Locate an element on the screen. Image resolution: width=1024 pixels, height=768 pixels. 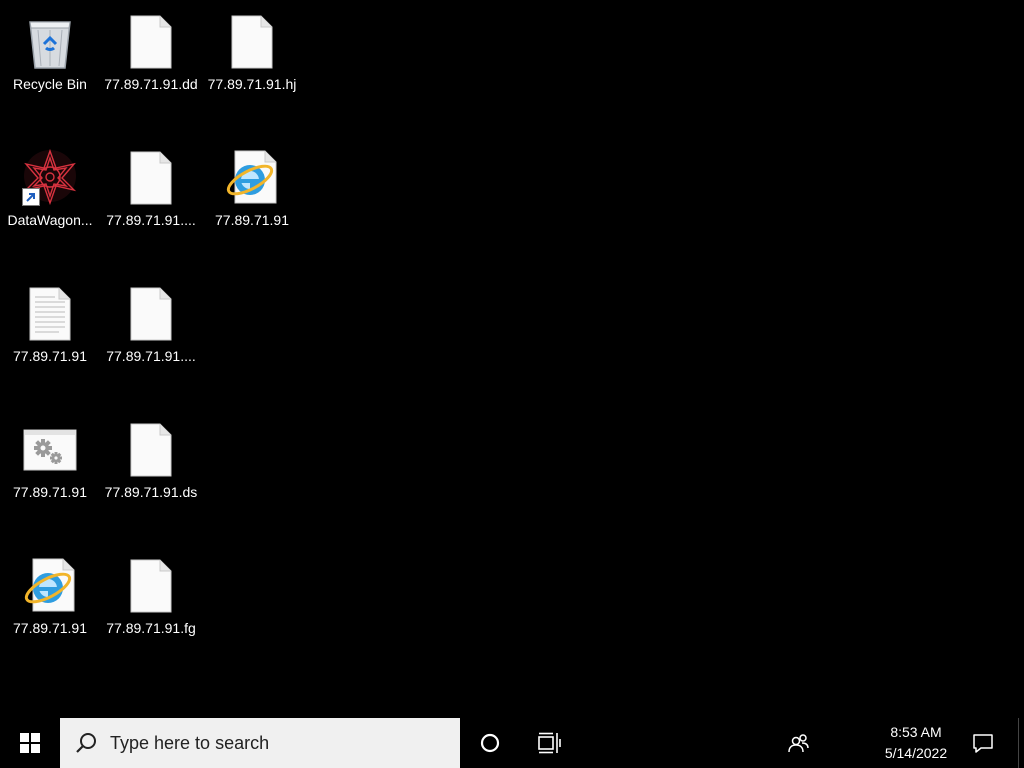
search-placeholder: Type here to search is located at coordinates (190, 742).